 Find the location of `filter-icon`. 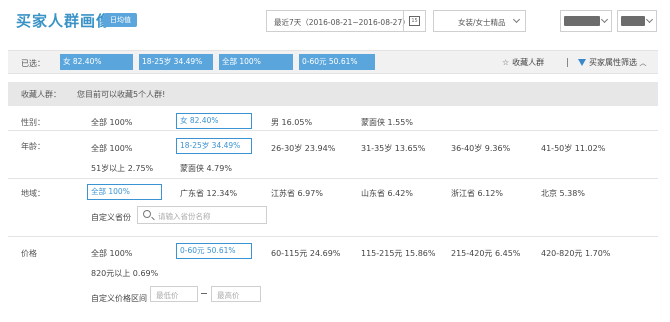

filter-icon is located at coordinates (582, 62).